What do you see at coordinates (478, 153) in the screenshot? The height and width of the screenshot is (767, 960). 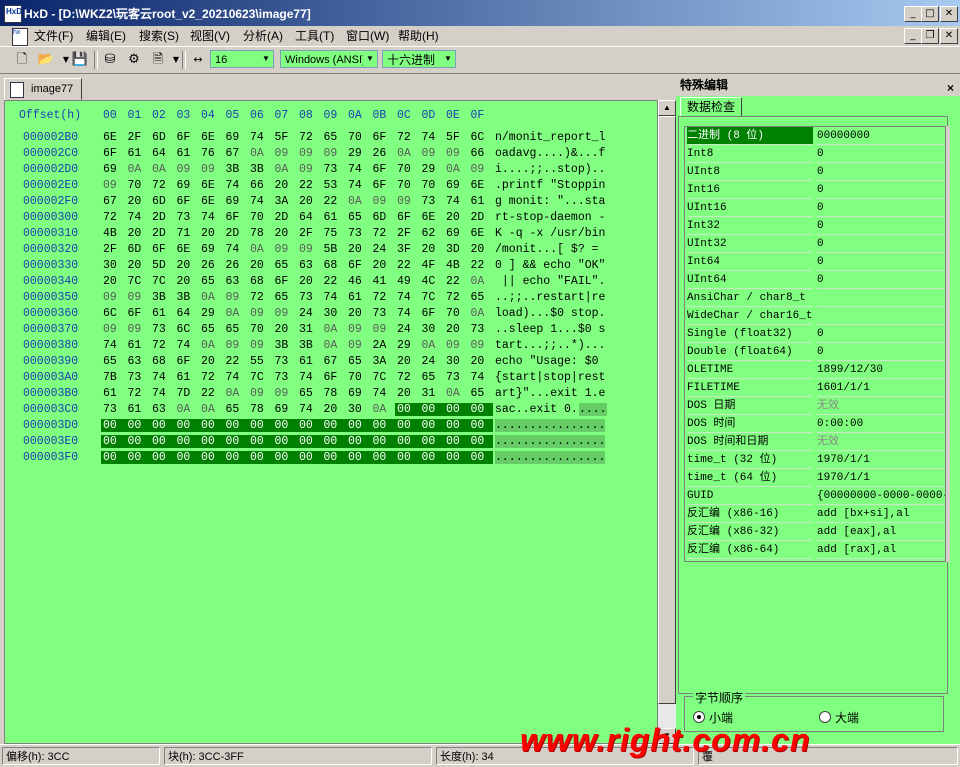 I see `hex-byte-cell: 66` at bounding box center [478, 153].